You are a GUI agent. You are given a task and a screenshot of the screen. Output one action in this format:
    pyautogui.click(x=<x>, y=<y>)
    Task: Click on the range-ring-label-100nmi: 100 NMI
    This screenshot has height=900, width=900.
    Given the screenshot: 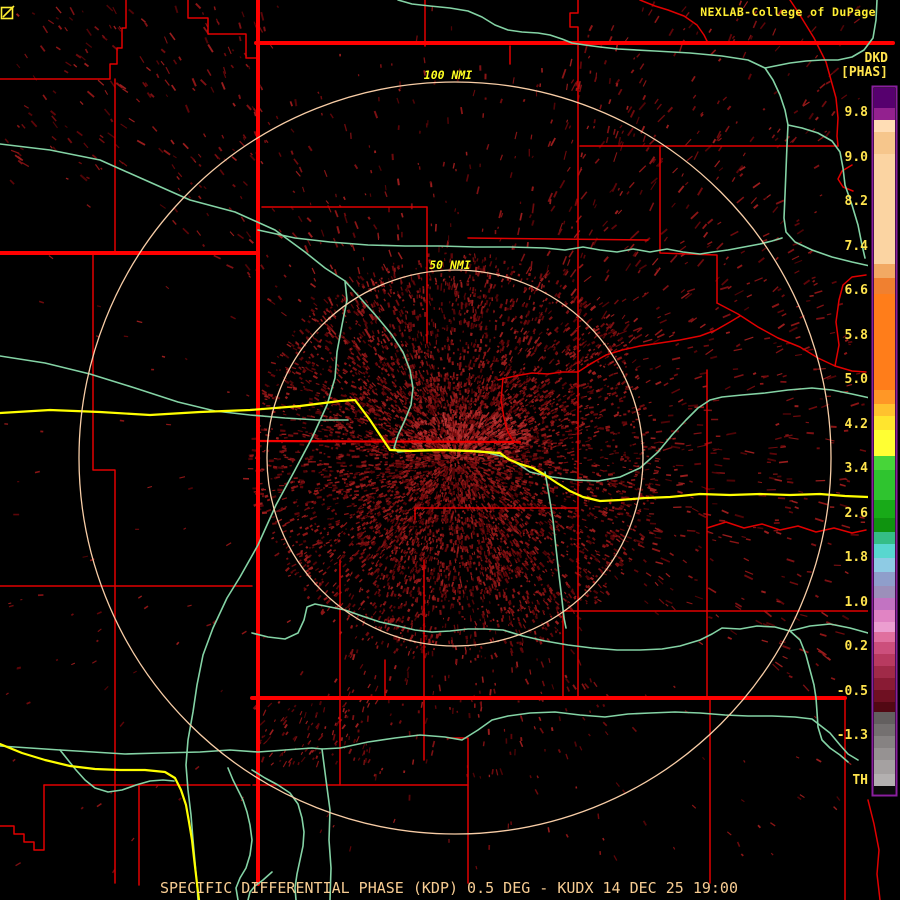 What is the action you would take?
    pyautogui.click(x=448, y=75)
    